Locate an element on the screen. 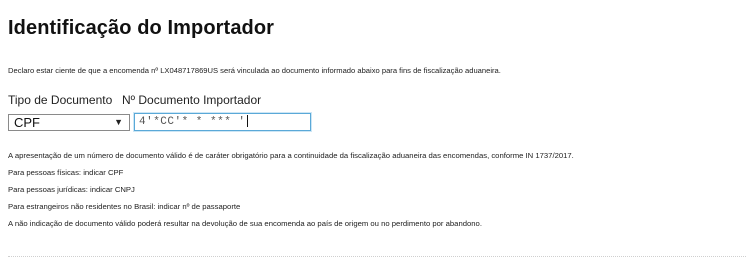 This screenshot has height=278, width=751. text-caret is located at coordinates (247, 121).